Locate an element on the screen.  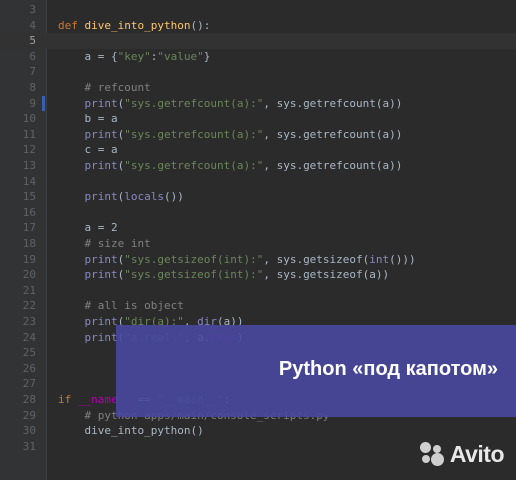
code-token: # size int is located at coordinates (104, 243).